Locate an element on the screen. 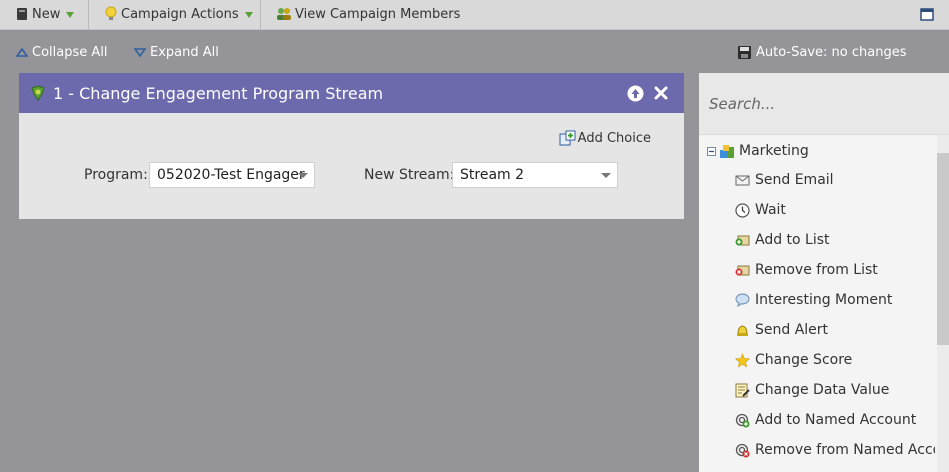 Image resolution: width=949 pixels, height=472 pixels. new-stream-select: Stream 2 is located at coordinates (535, 175).